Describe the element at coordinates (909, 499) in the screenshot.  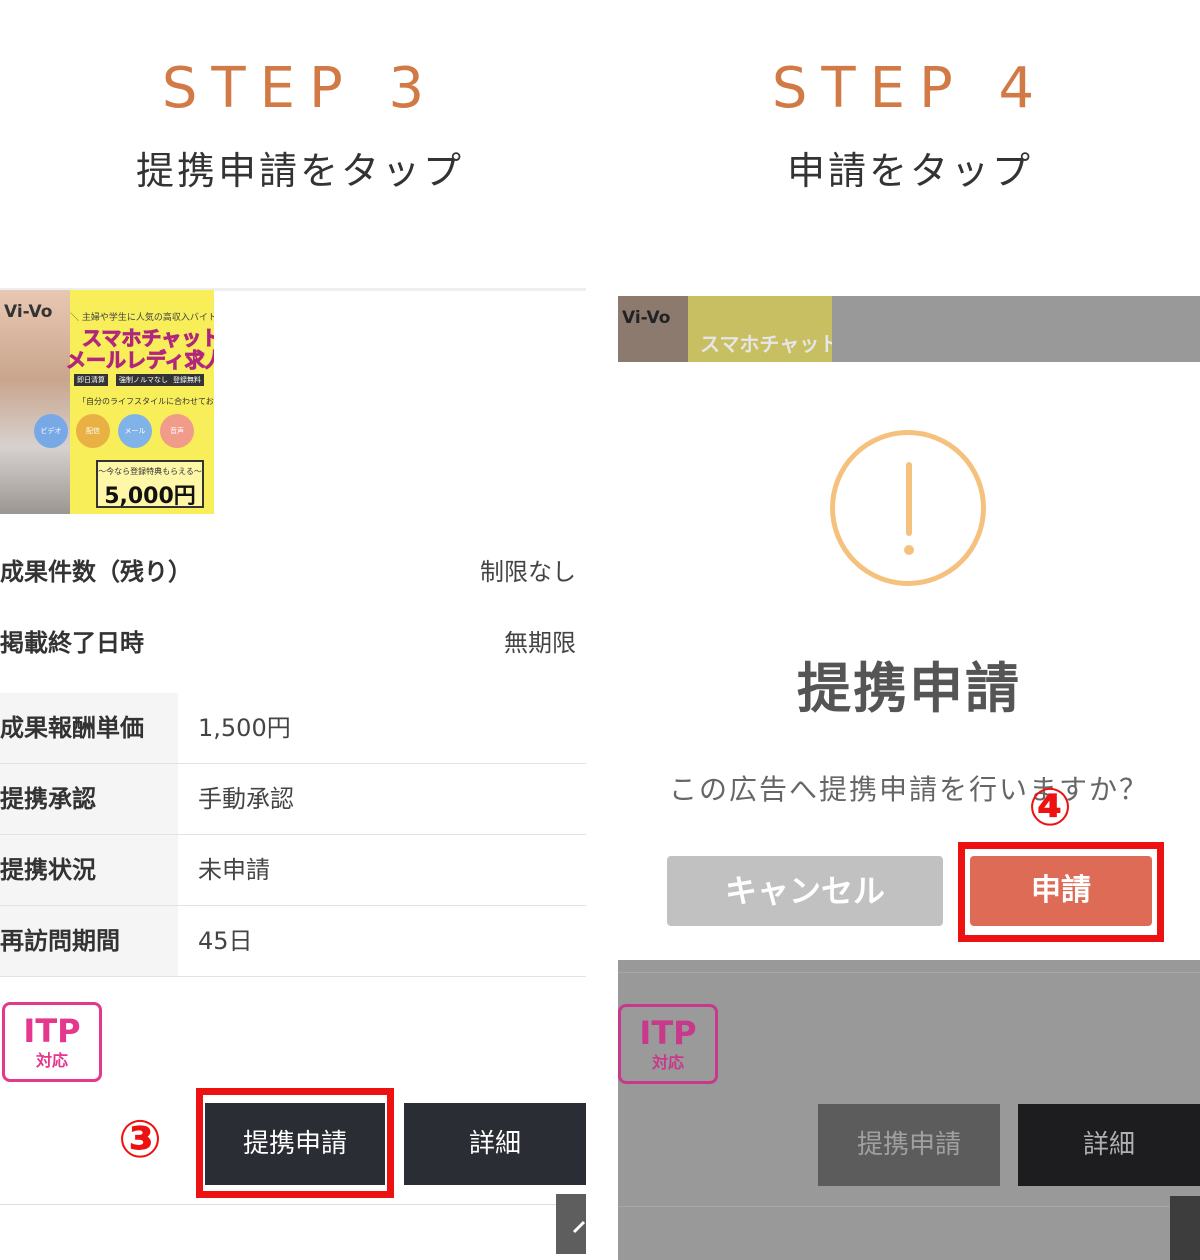
I see `warning-bar` at that location.